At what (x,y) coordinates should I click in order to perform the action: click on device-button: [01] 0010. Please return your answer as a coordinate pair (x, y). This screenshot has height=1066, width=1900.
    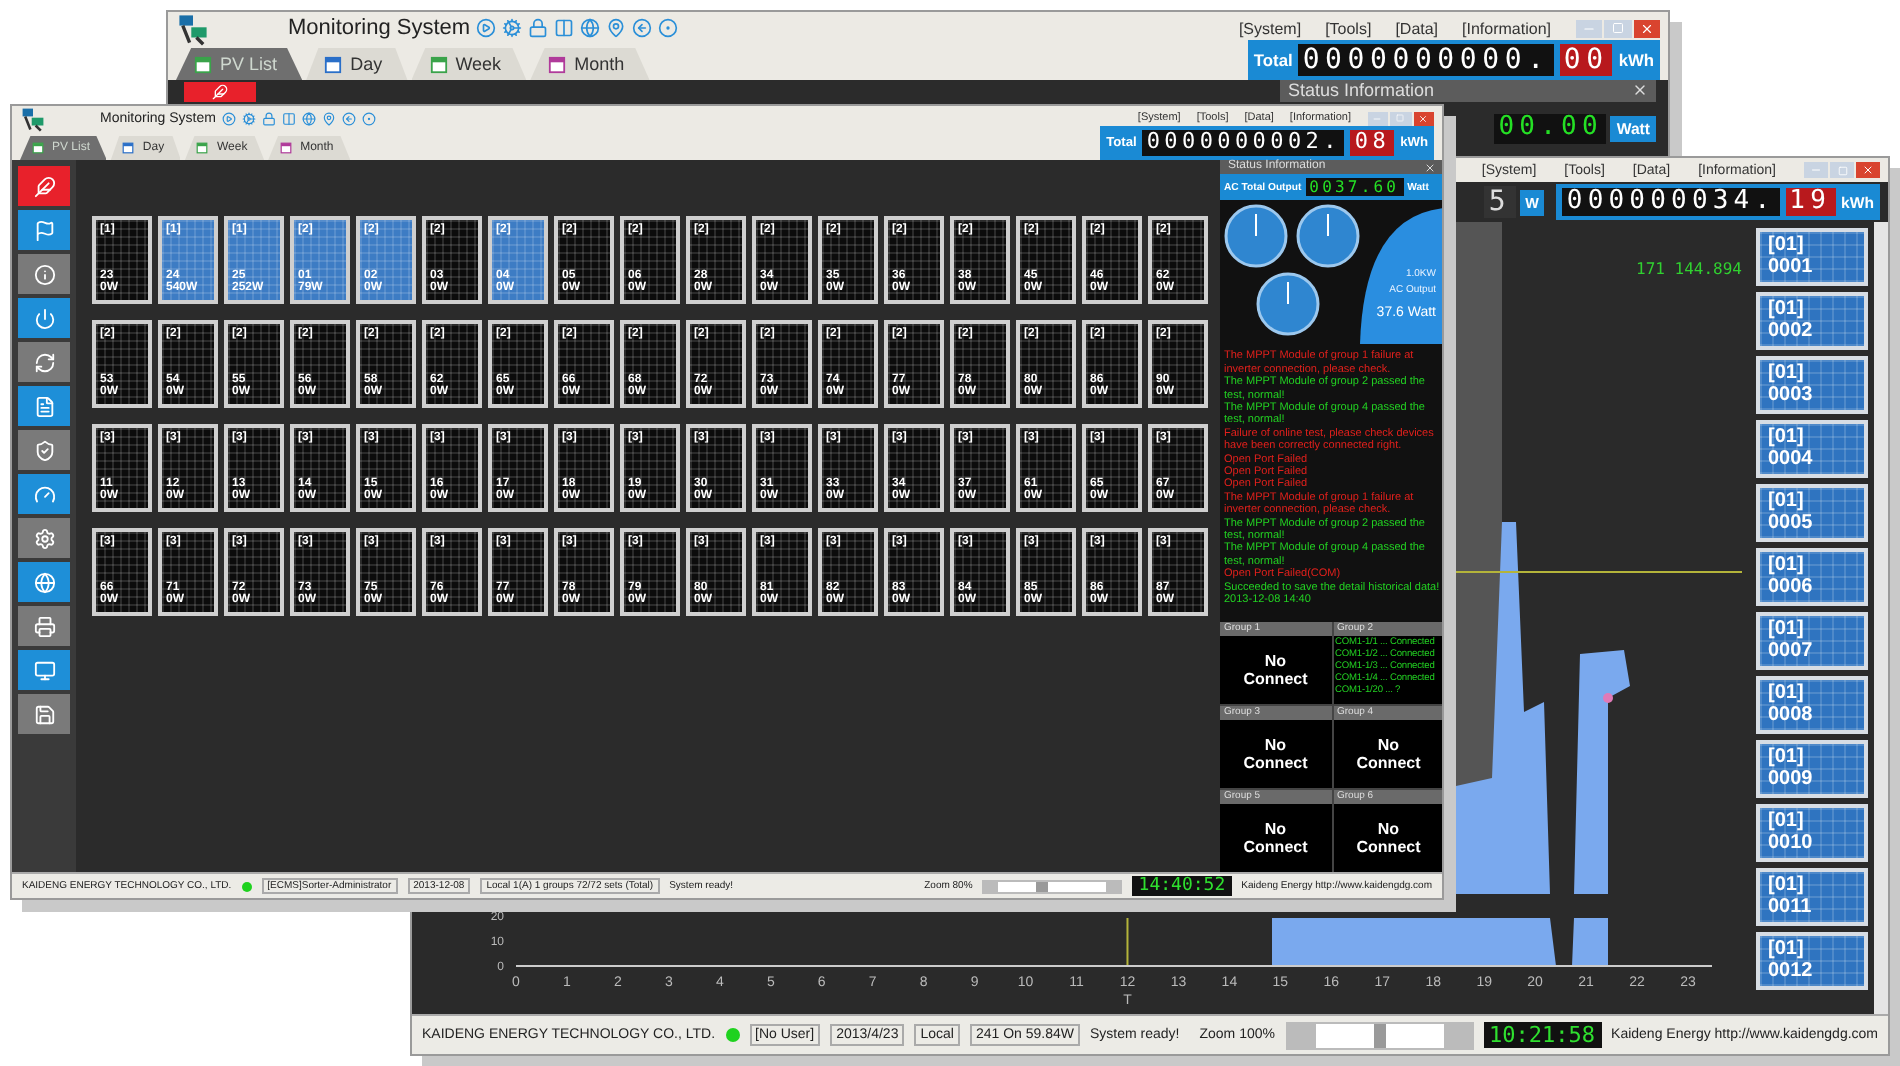
    Looking at the image, I should click on (1812, 833).